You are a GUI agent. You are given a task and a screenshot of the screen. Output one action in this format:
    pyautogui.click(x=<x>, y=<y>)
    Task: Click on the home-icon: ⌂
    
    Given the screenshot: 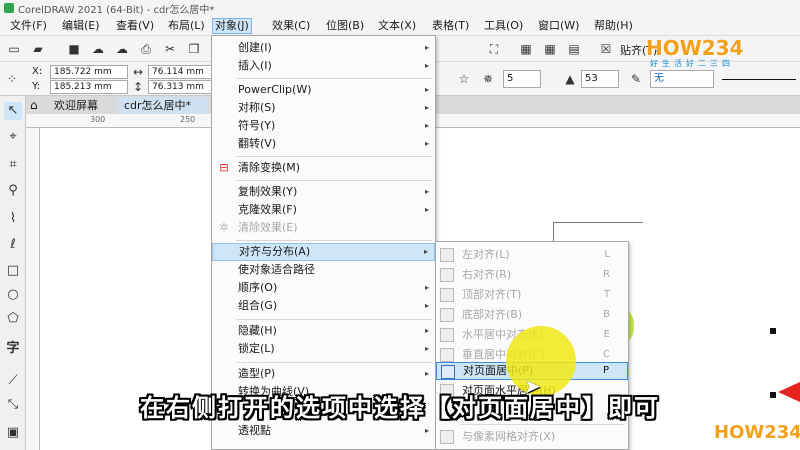 What is the action you would take?
    pyautogui.click(x=38, y=105)
    